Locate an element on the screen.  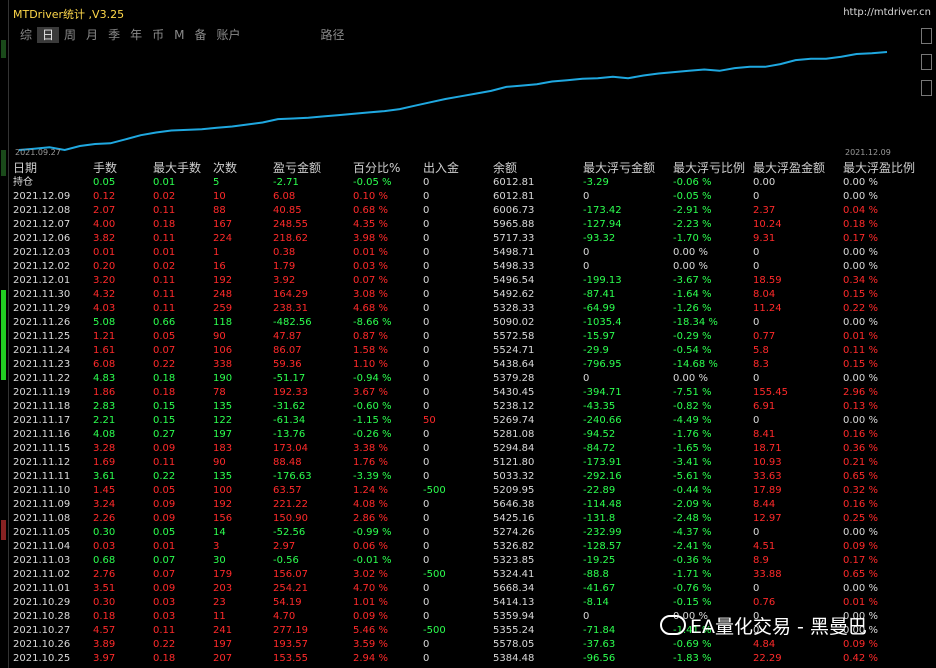
cell-0: 2021.11.01 is located at coordinates (42, 588).